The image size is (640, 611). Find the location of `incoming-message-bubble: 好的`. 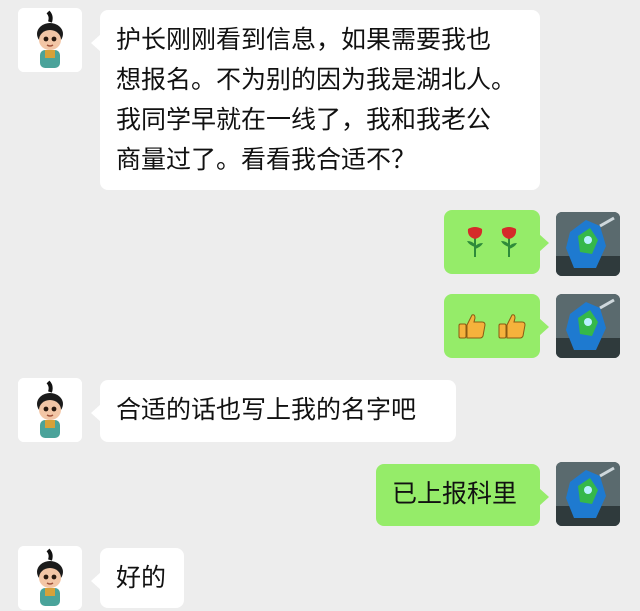

incoming-message-bubble: 好的 is located at coordinates (137, 578).